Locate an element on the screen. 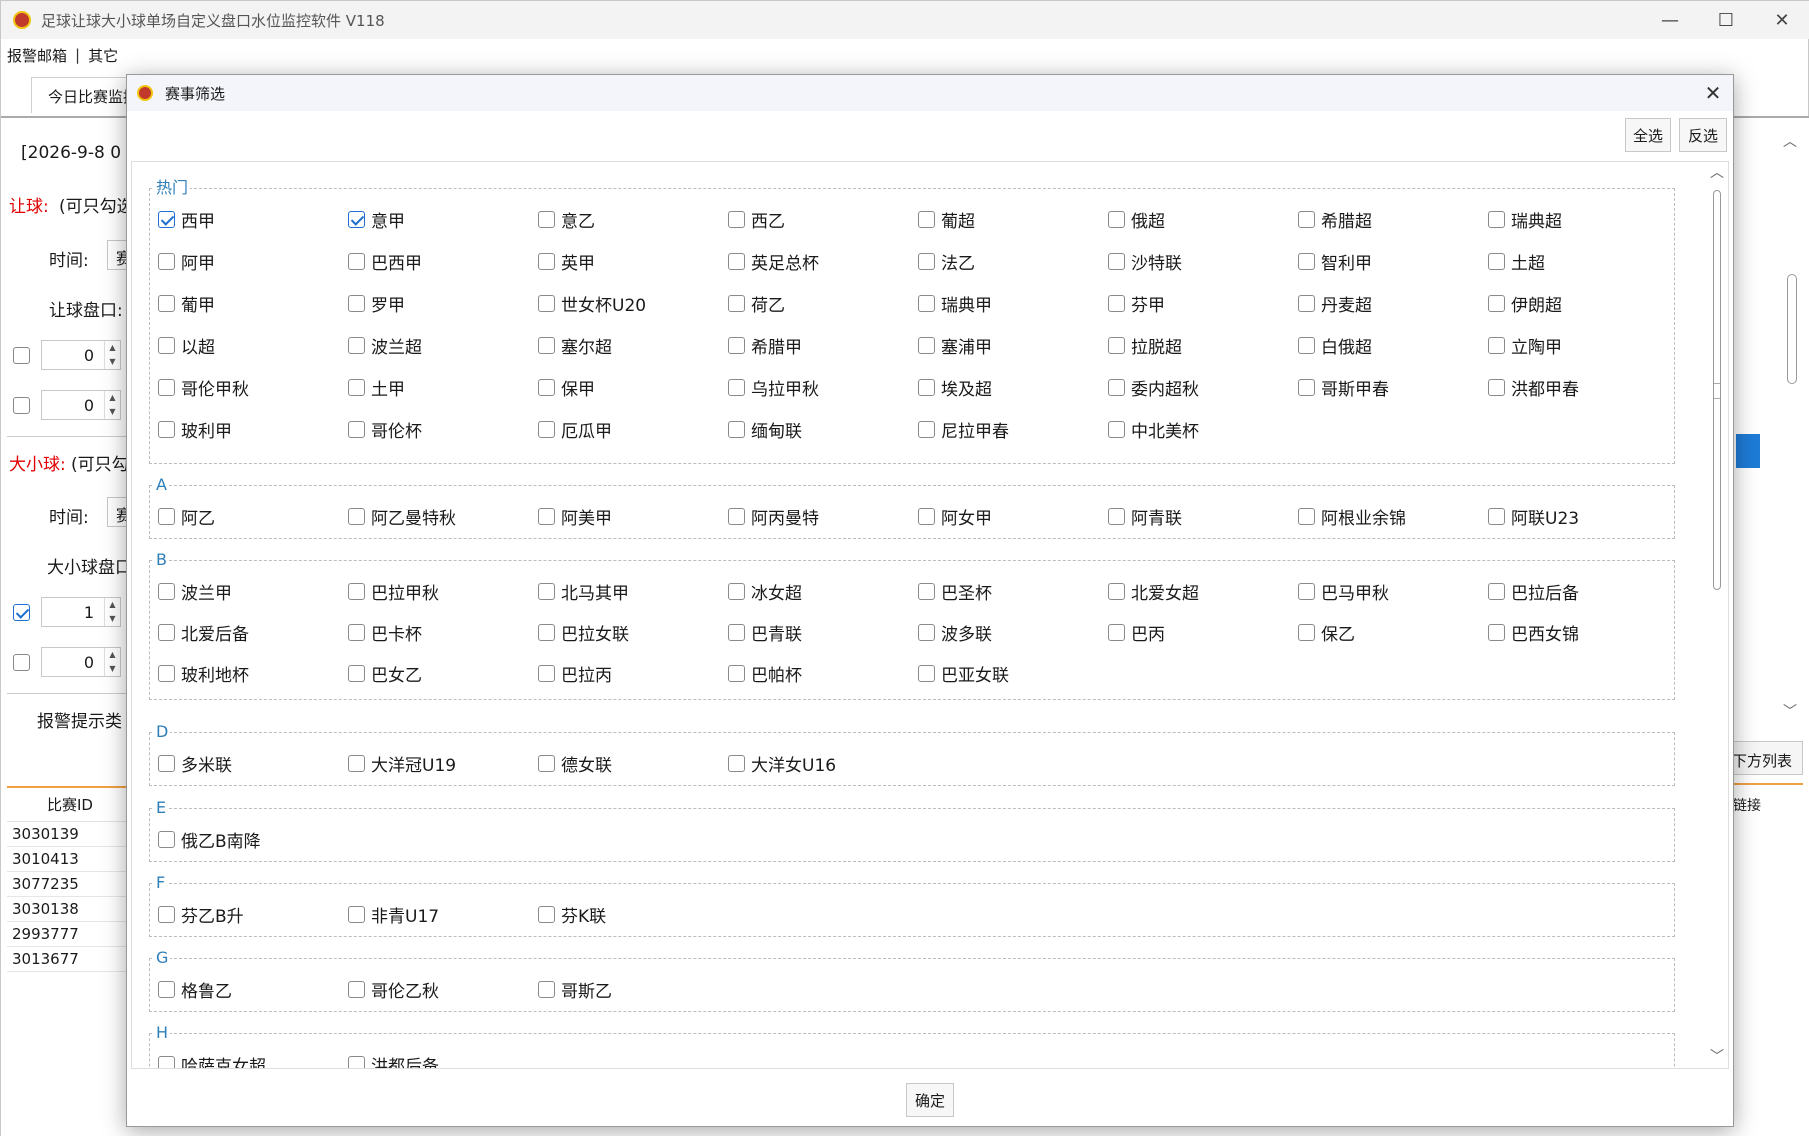  league-checkbox-item: 埃及超 is located at coordinates (955, 387).